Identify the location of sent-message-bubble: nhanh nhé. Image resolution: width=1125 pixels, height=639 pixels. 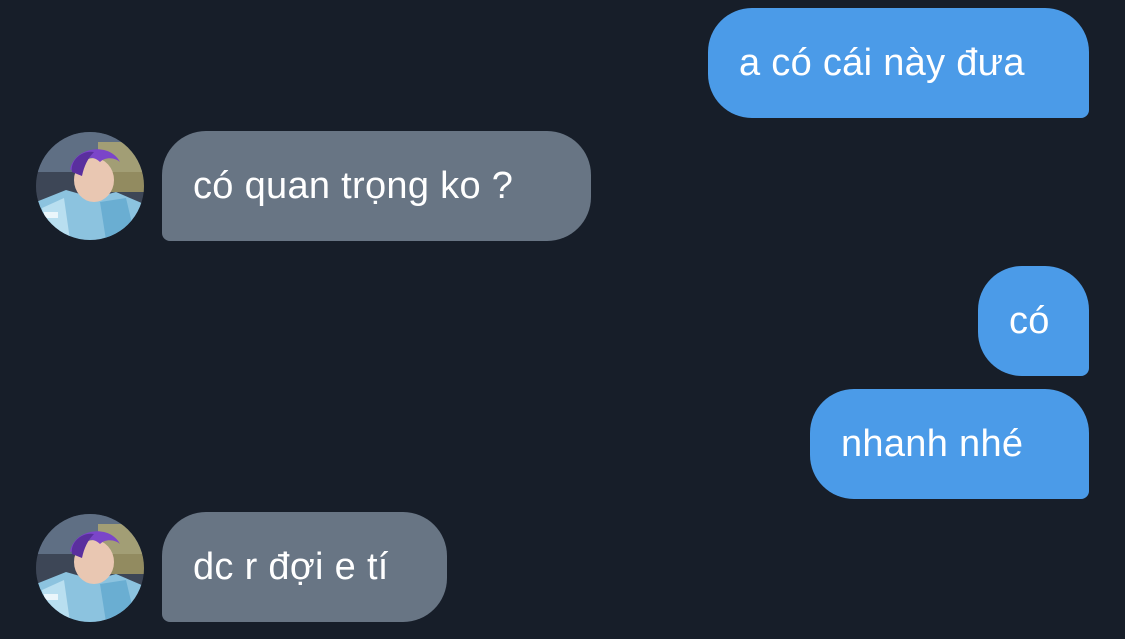
(949, 444).